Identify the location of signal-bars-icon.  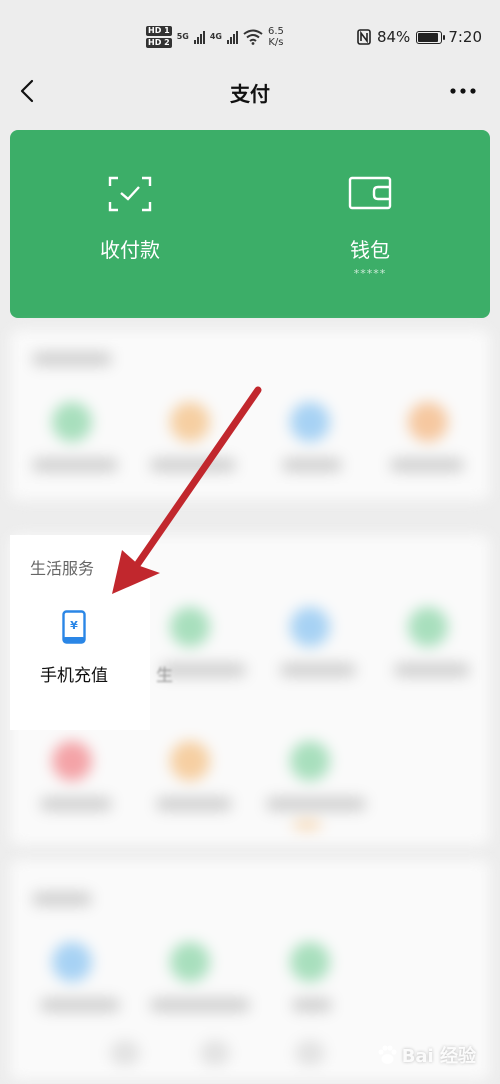
(199, 37).